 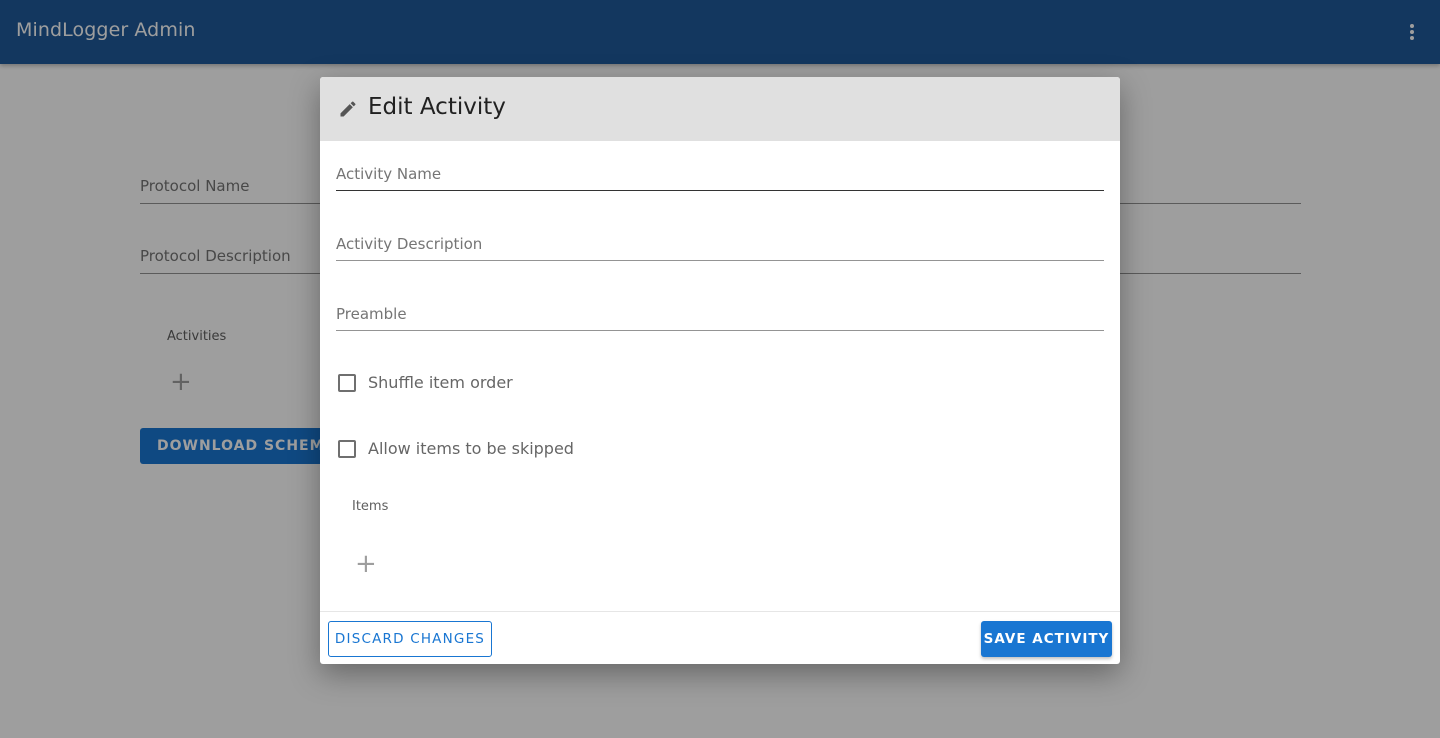 What do you see at coordinates (720, 637) in the screenshot?
I see `dialog-footer: DISCARD CHANGES SAVE ACTIVITY` at bounding box center [720, 637].